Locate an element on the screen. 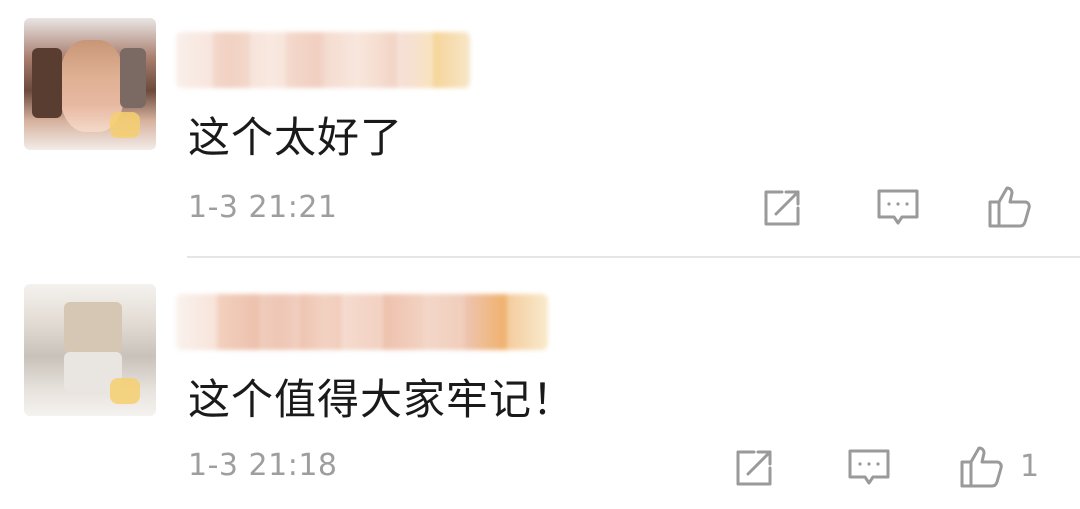 The width and height of the screenshot is (1080, 509). comment-timestamp: 1-3 21:21 is located at coordinates (263, 207).